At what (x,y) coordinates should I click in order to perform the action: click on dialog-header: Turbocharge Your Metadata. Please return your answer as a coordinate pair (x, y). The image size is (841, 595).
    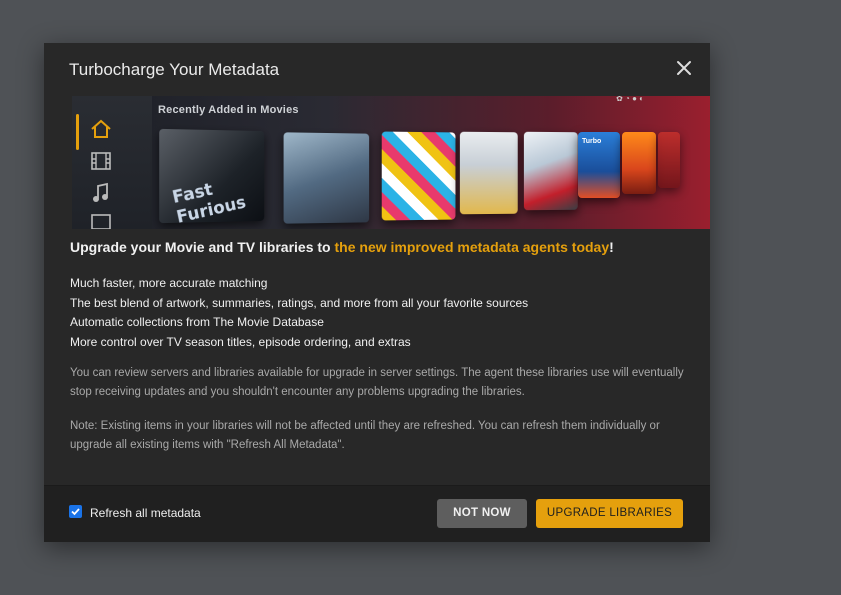
    Looking at the image, I should click on (377, 69).